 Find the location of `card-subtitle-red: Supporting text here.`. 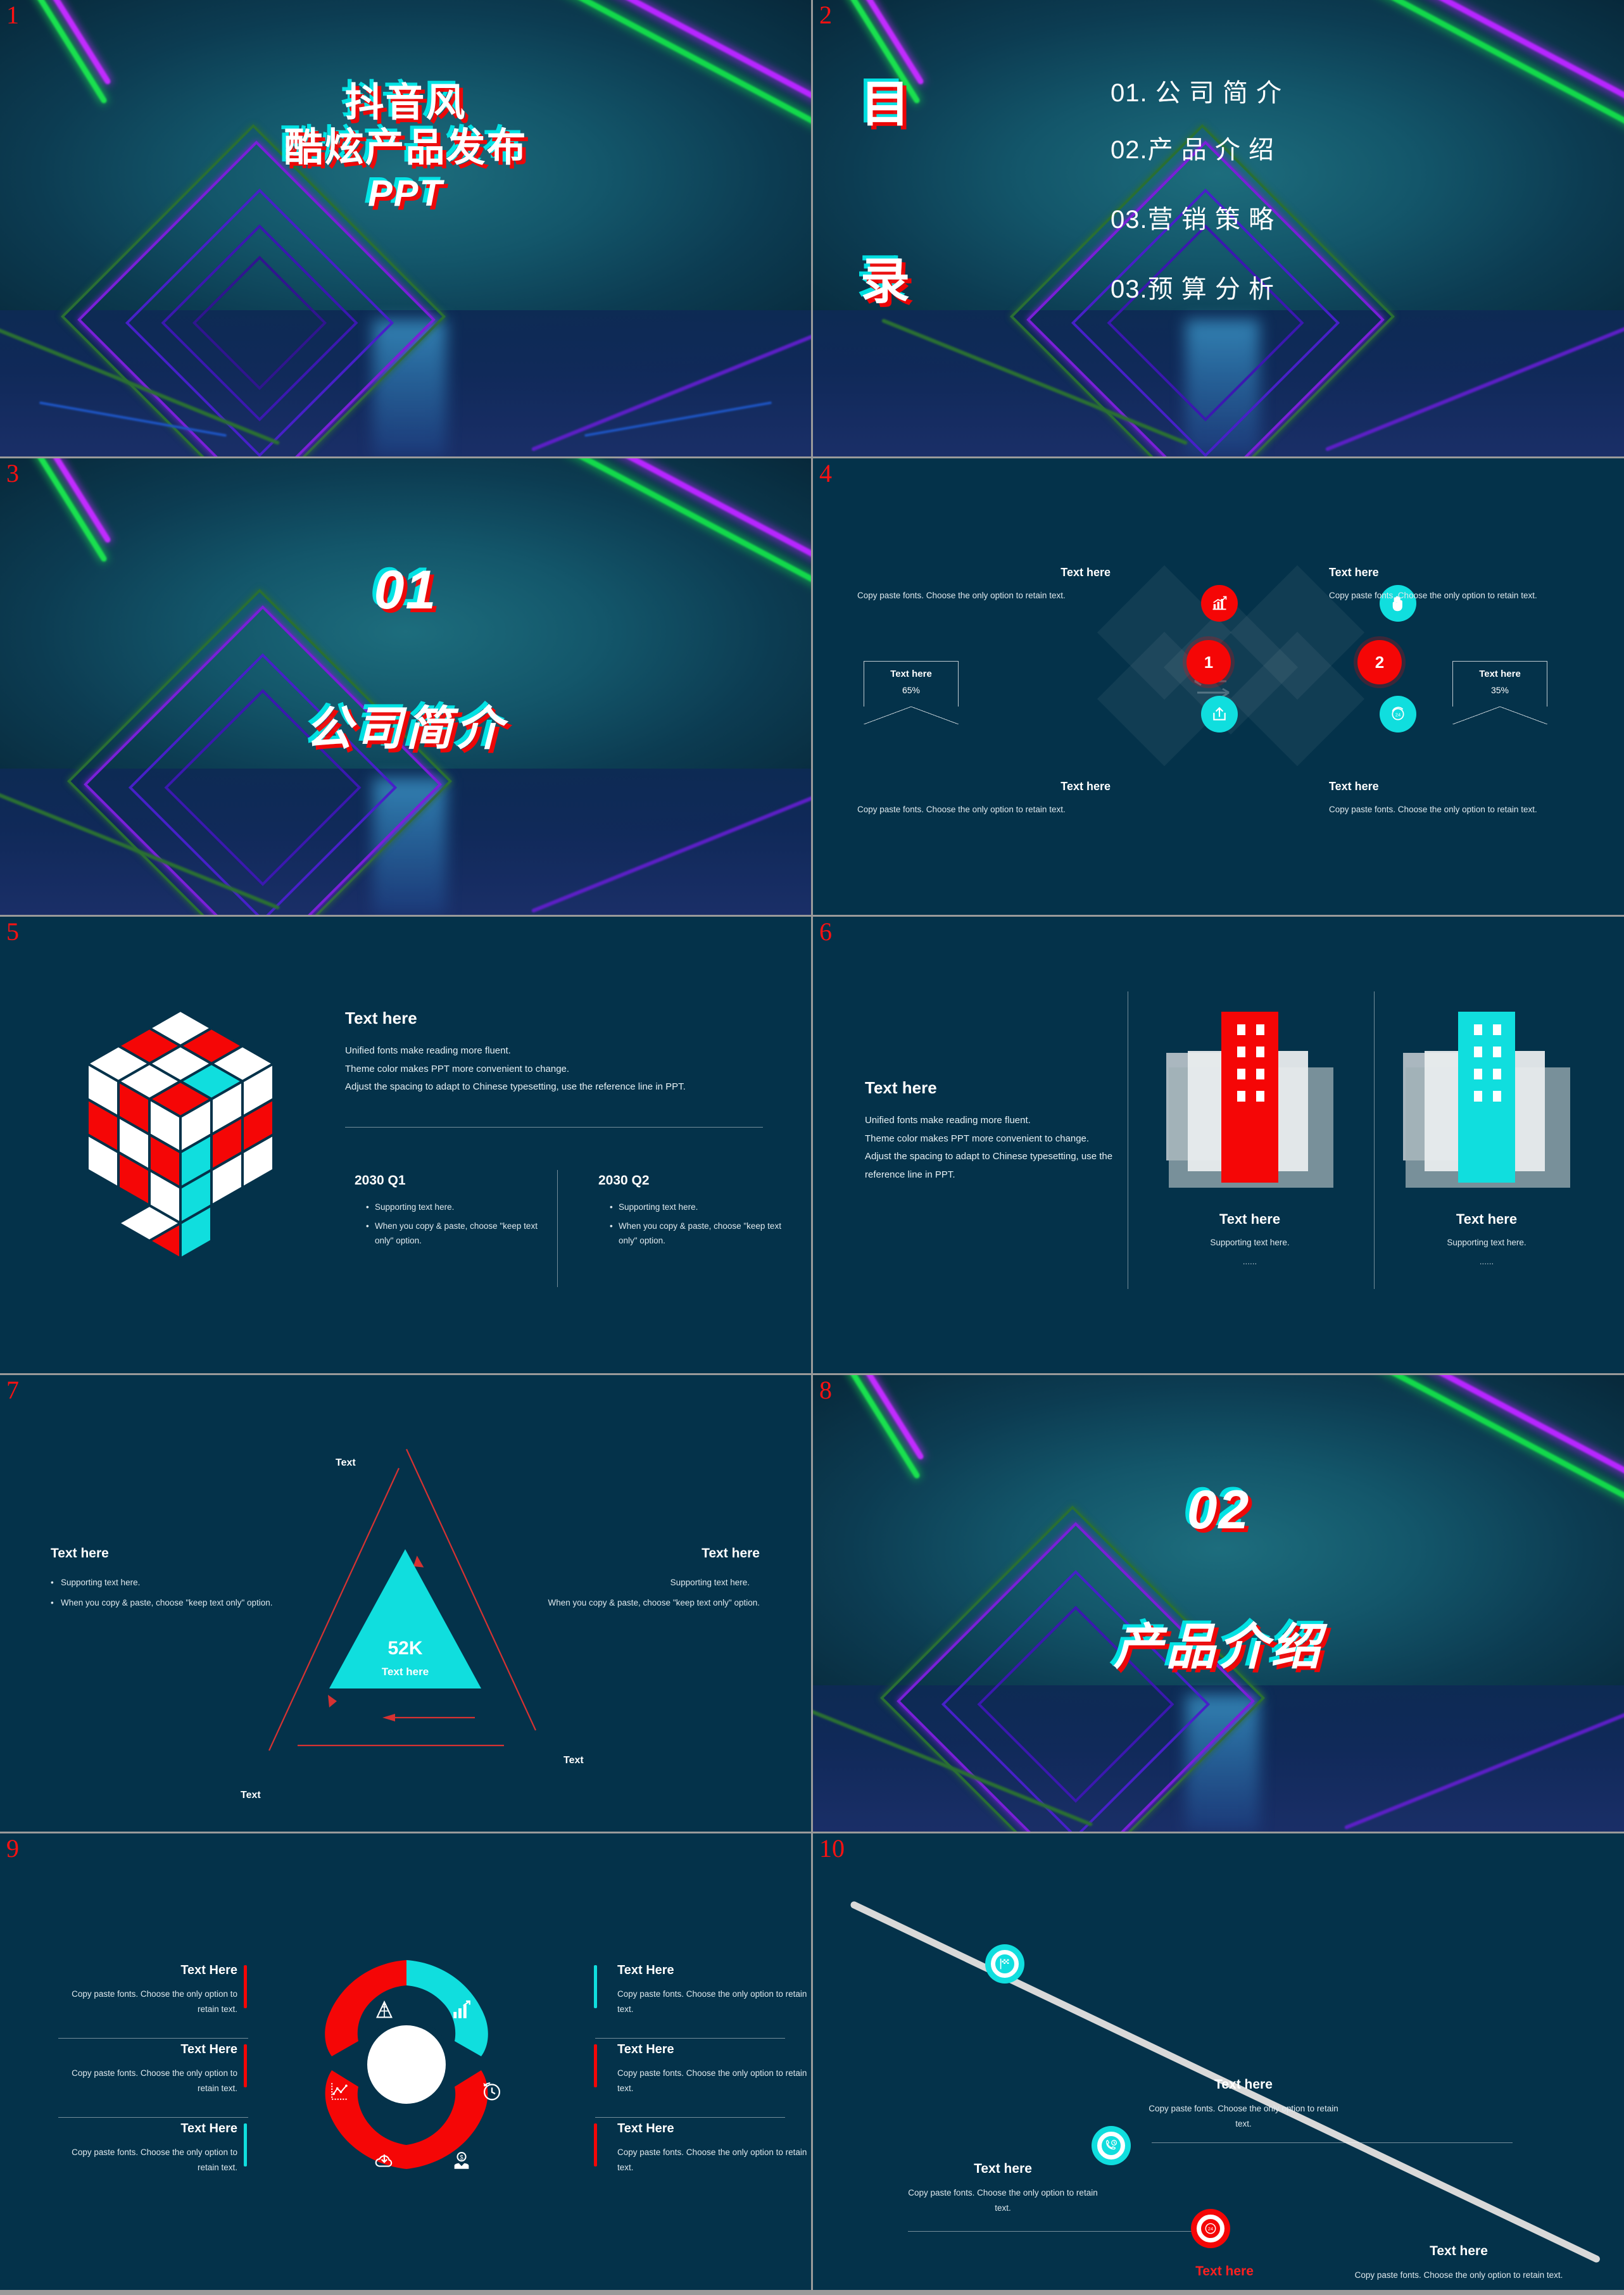

card-subtitle-red: Supporting text here. is located at coordinates (1250, 1242).